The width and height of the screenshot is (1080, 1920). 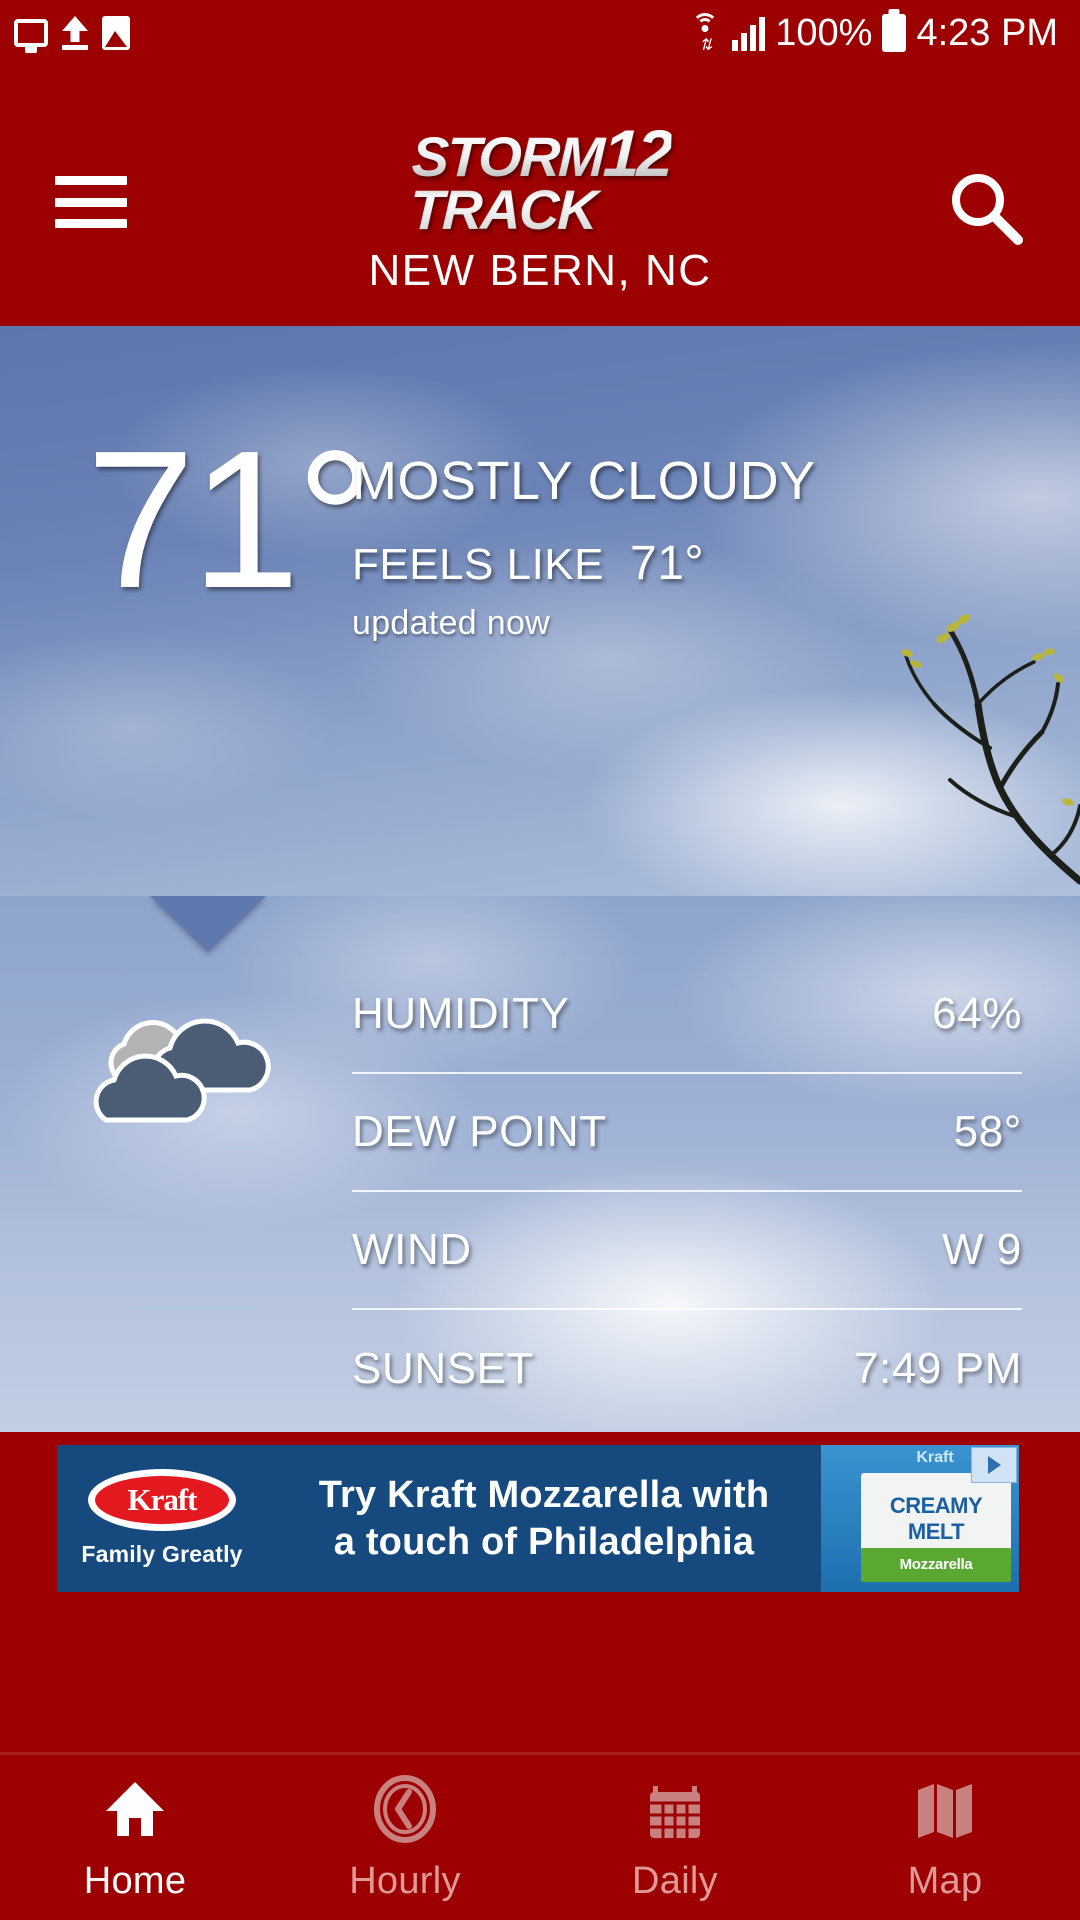 What do you see at coordinates (687, 1133) in the screenshot?
I see `table-row: DEW POINT 58°` at bounding box center [687, 1133].